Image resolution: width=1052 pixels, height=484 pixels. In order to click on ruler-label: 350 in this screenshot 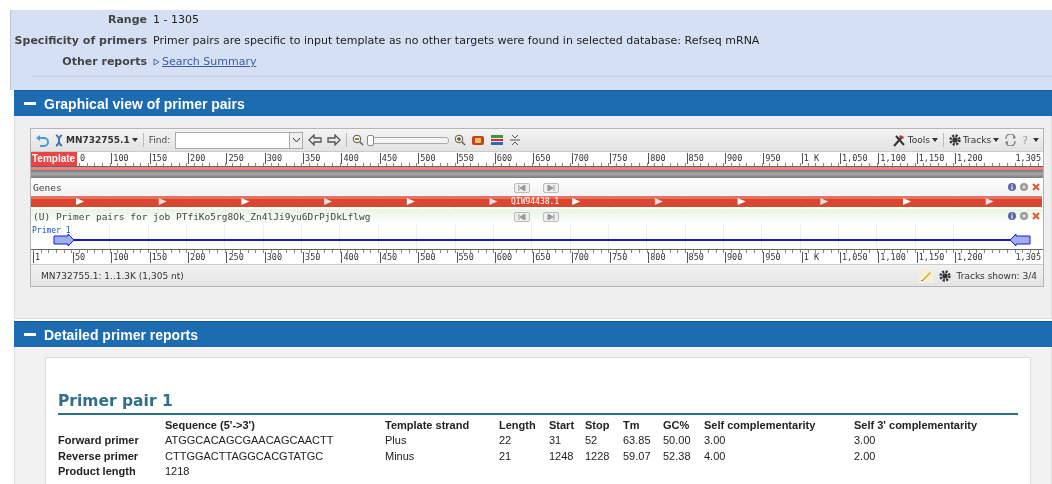, I will do `click(312, 257)`.